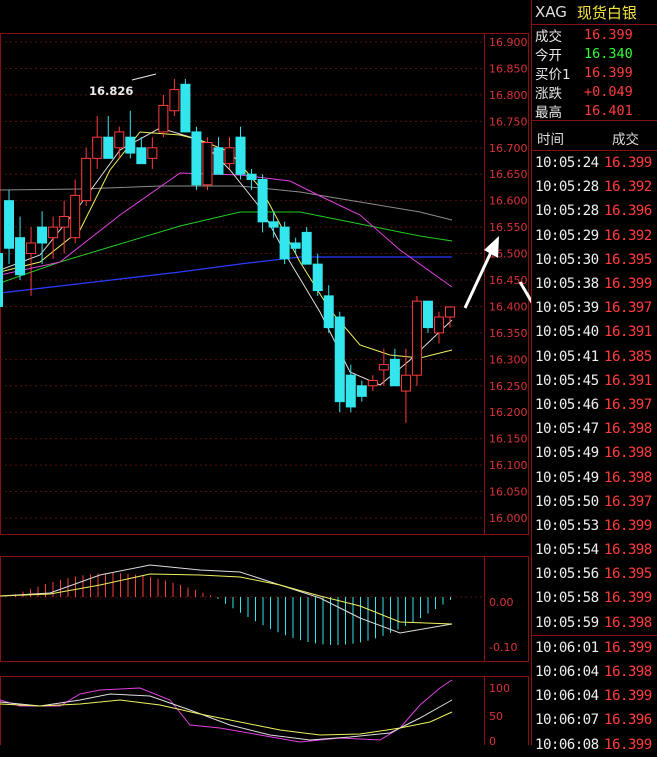 This screenshot has height=757, width=657. What do you see at coordinates (508, 333) in the screenshot?
I see `price-tick-label: 16.350` at bounding box center [508, 333].